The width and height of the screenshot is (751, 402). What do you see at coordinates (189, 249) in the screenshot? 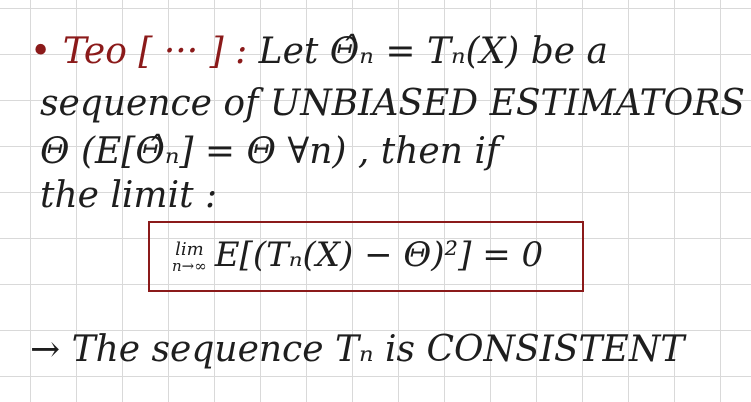
I see `limit-word: lim` at bounding box center [189, 249].